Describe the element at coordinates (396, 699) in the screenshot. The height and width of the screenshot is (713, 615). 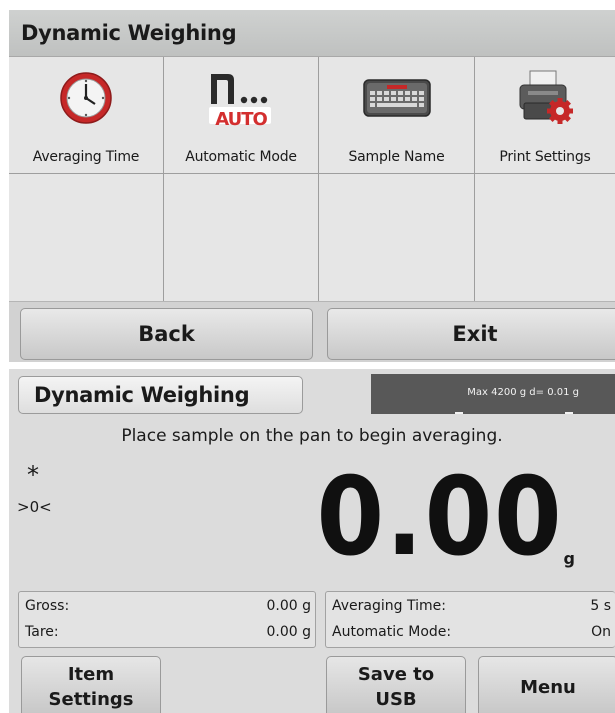
I see `save-usb-line2: USB` at that location.